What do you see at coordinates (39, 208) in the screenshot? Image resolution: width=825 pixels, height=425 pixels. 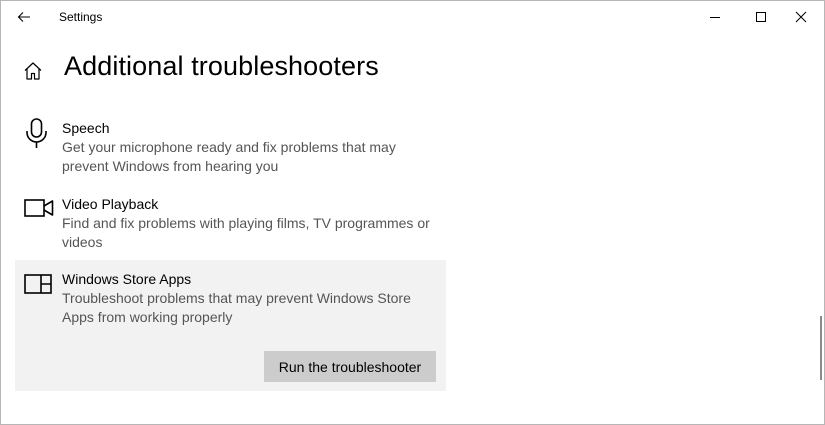 I see `video-camera-icon` at bounding box center [39, 208].